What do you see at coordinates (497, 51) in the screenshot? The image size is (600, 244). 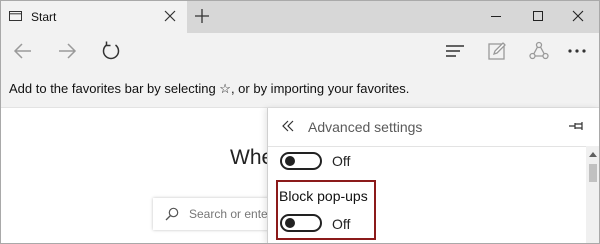 I see `web-note-icon` at bounding box center [497, 51].